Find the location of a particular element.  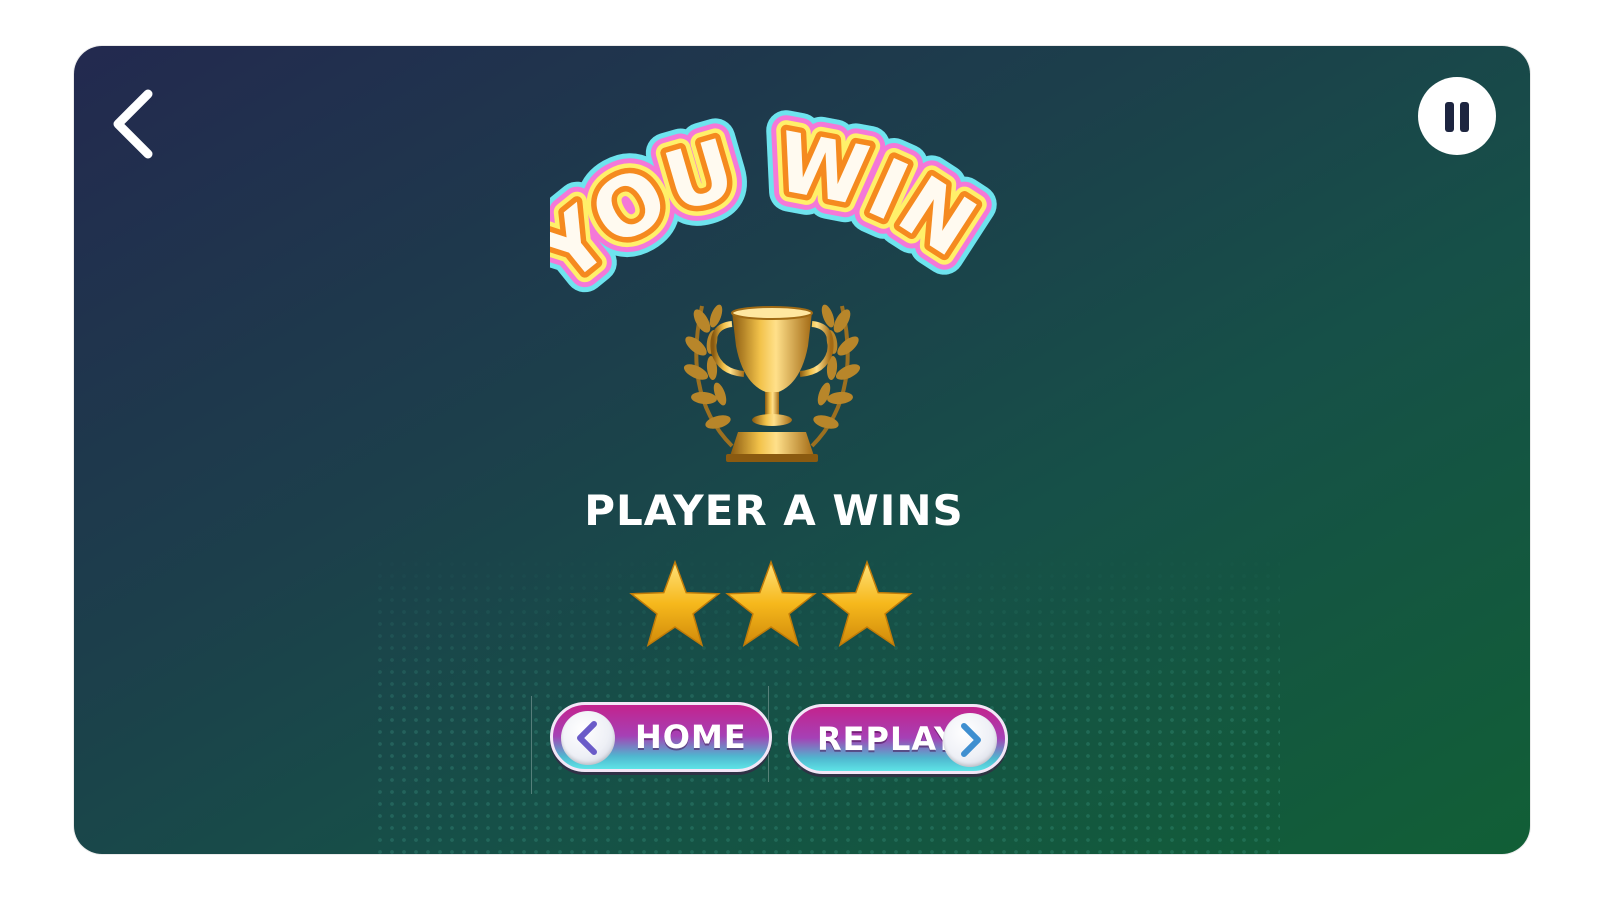

you-win-text: YOU WIN! is located at coordinates (770, 203).